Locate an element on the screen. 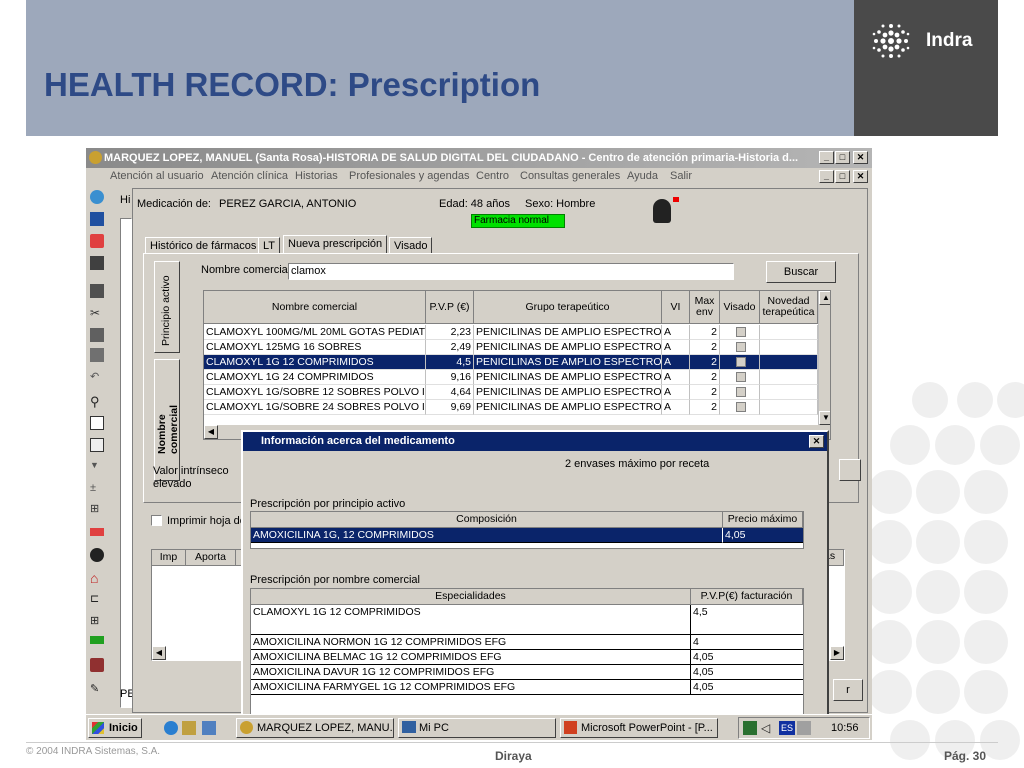 This screenshot has width=1024, height=768. child-restore-button: □ is located at coordinates (842, 176).